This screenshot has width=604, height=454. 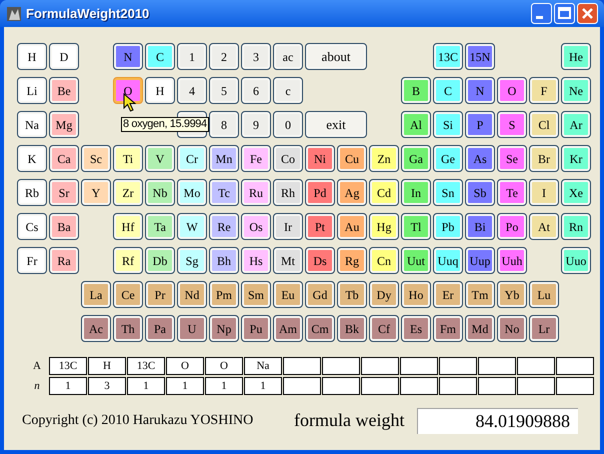 What do you see at coordinates (138, 421) in the screenshot?
I see `copyright-text: Copyright (c) 2010 Harukazu YOSHINO` at bounding box center [138, 421].